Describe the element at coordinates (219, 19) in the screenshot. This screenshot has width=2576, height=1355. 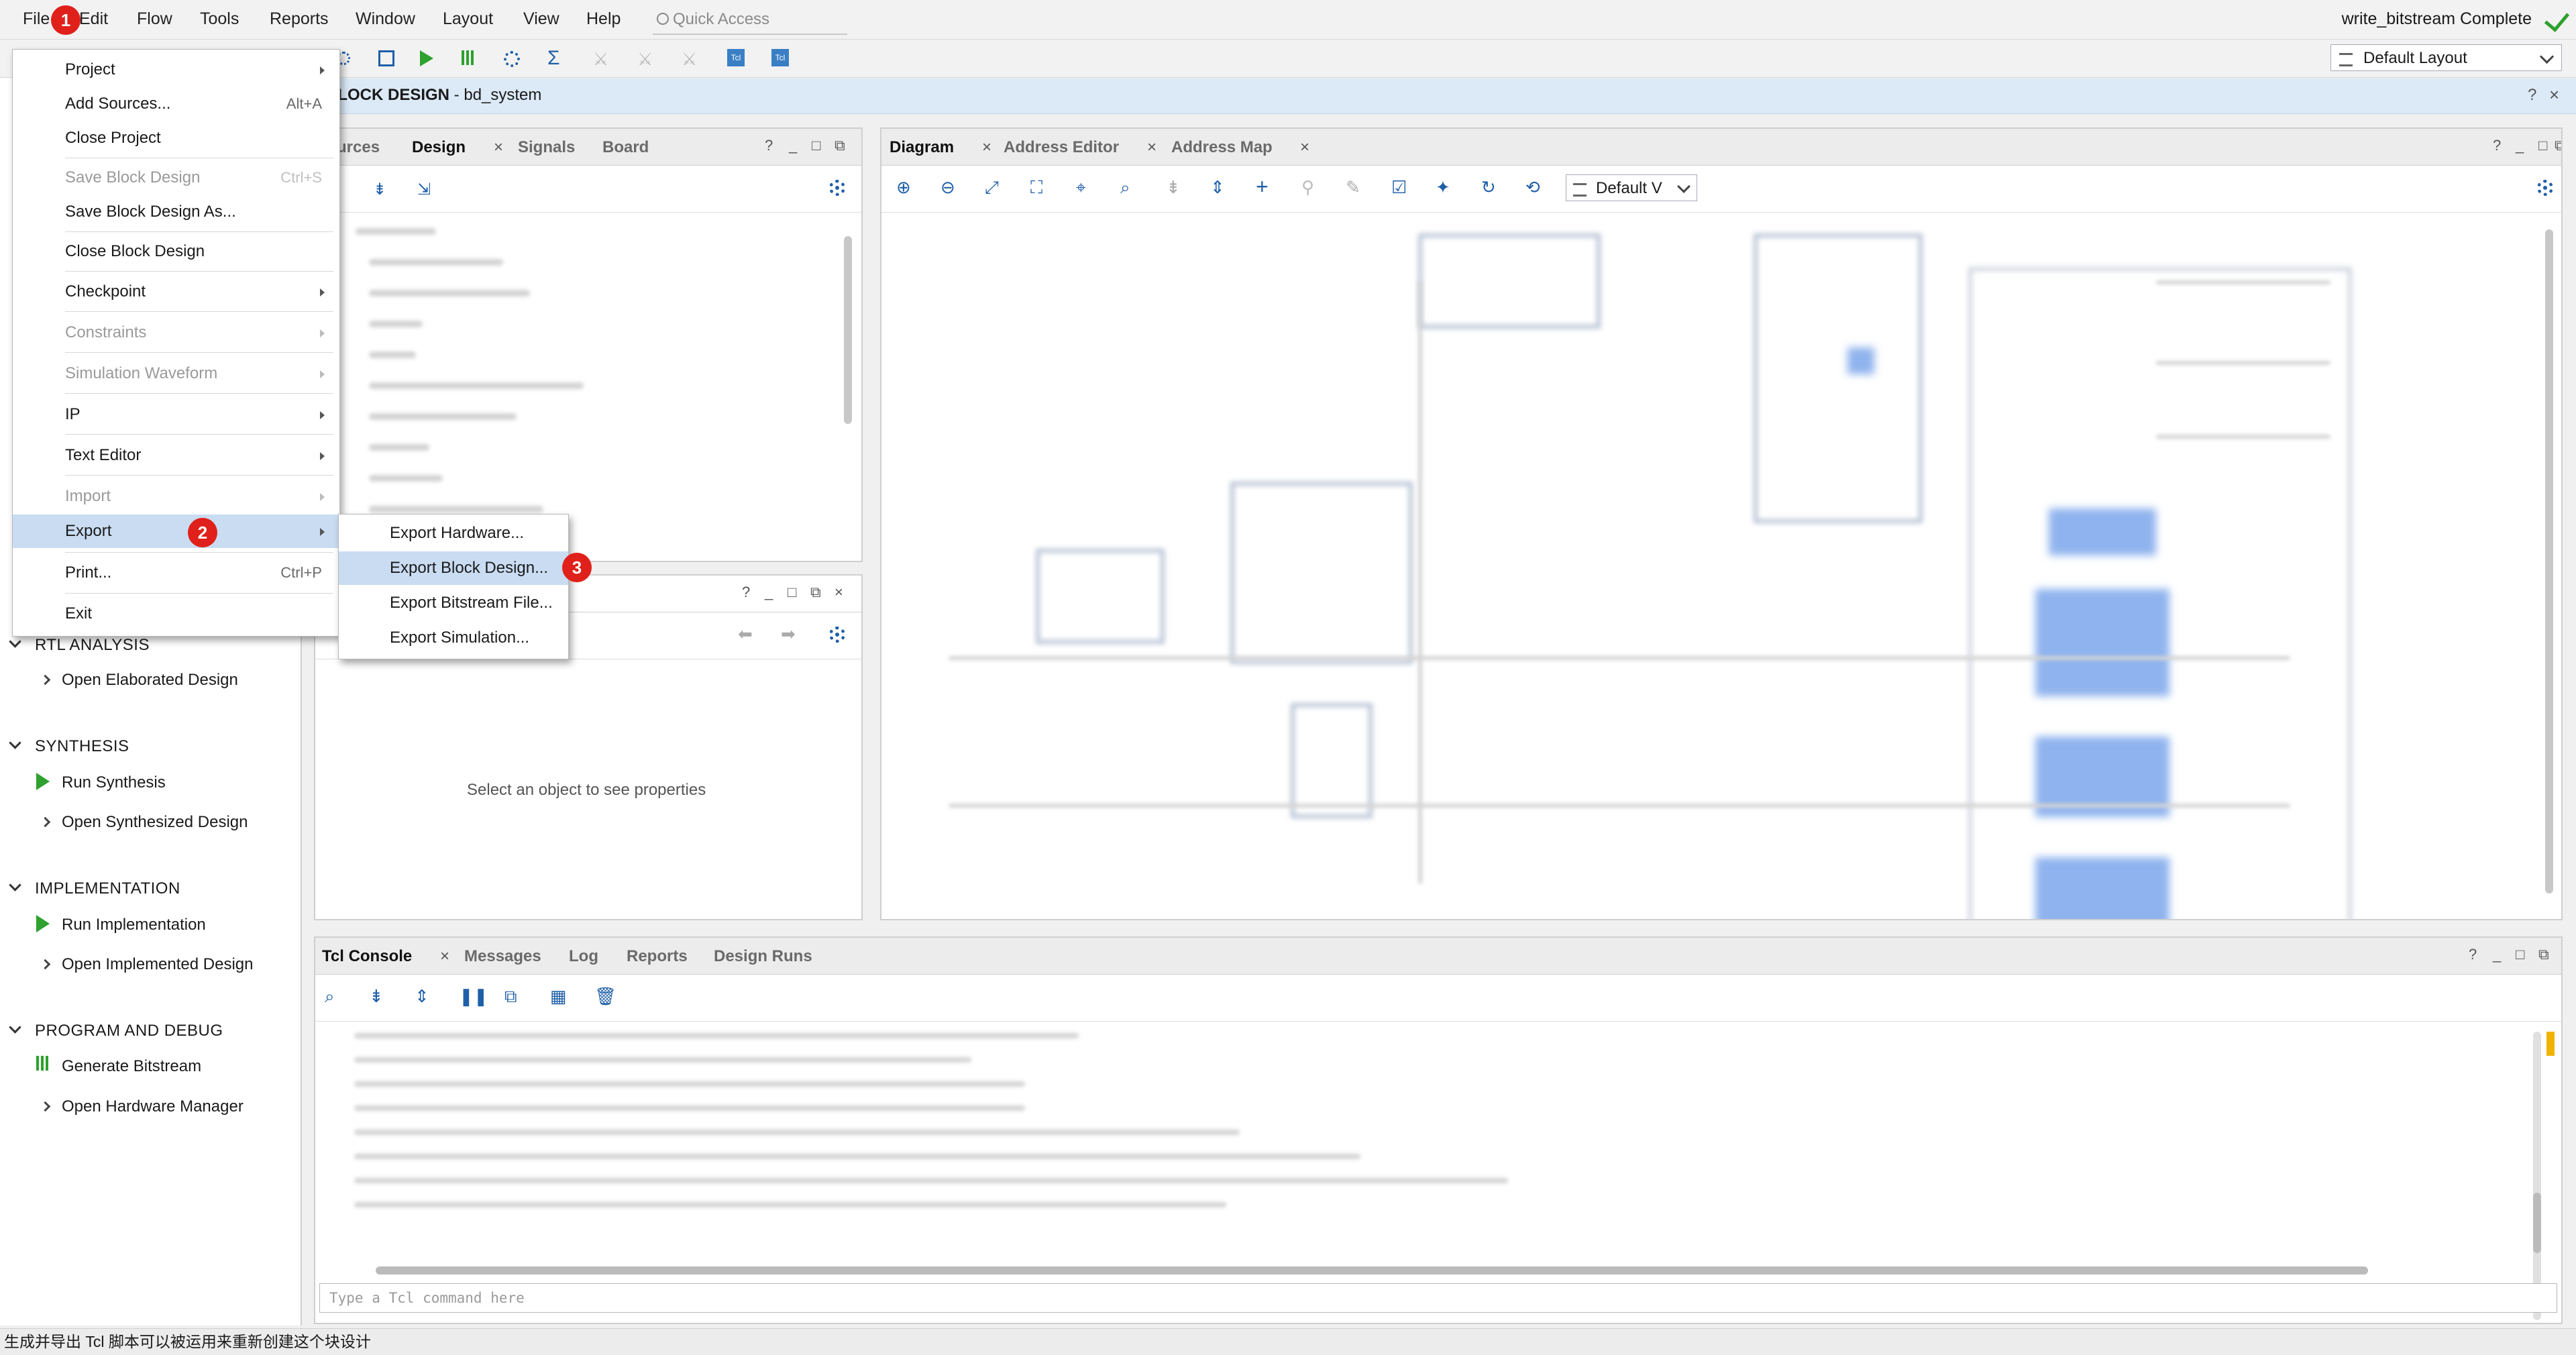
I see `menu-tools: Tools` at that location.